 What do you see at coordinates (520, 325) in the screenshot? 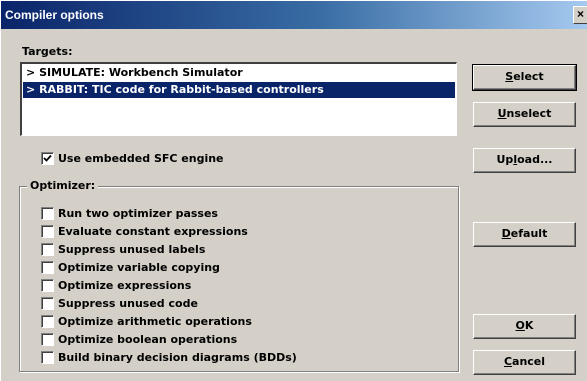
I see `ok-mnemonic: O` at bounding box center [520, 325].